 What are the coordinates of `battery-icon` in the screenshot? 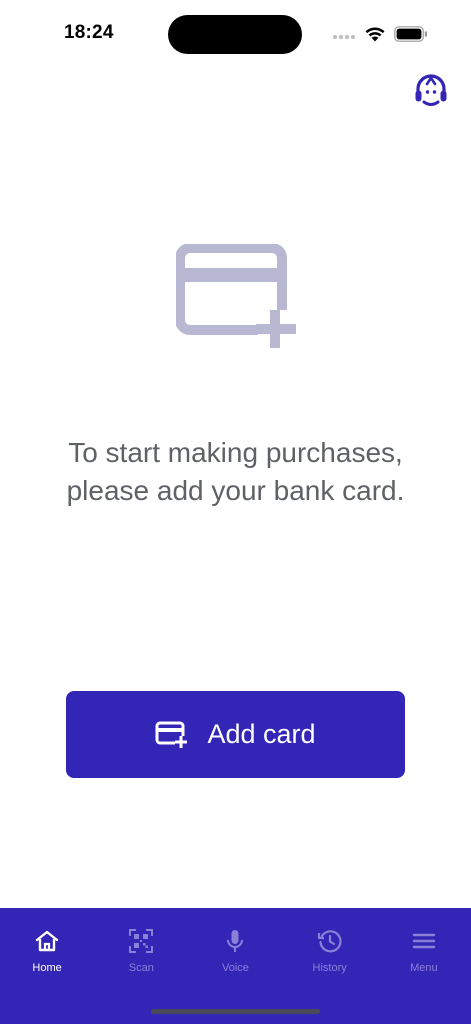 It's located at (410, 34).